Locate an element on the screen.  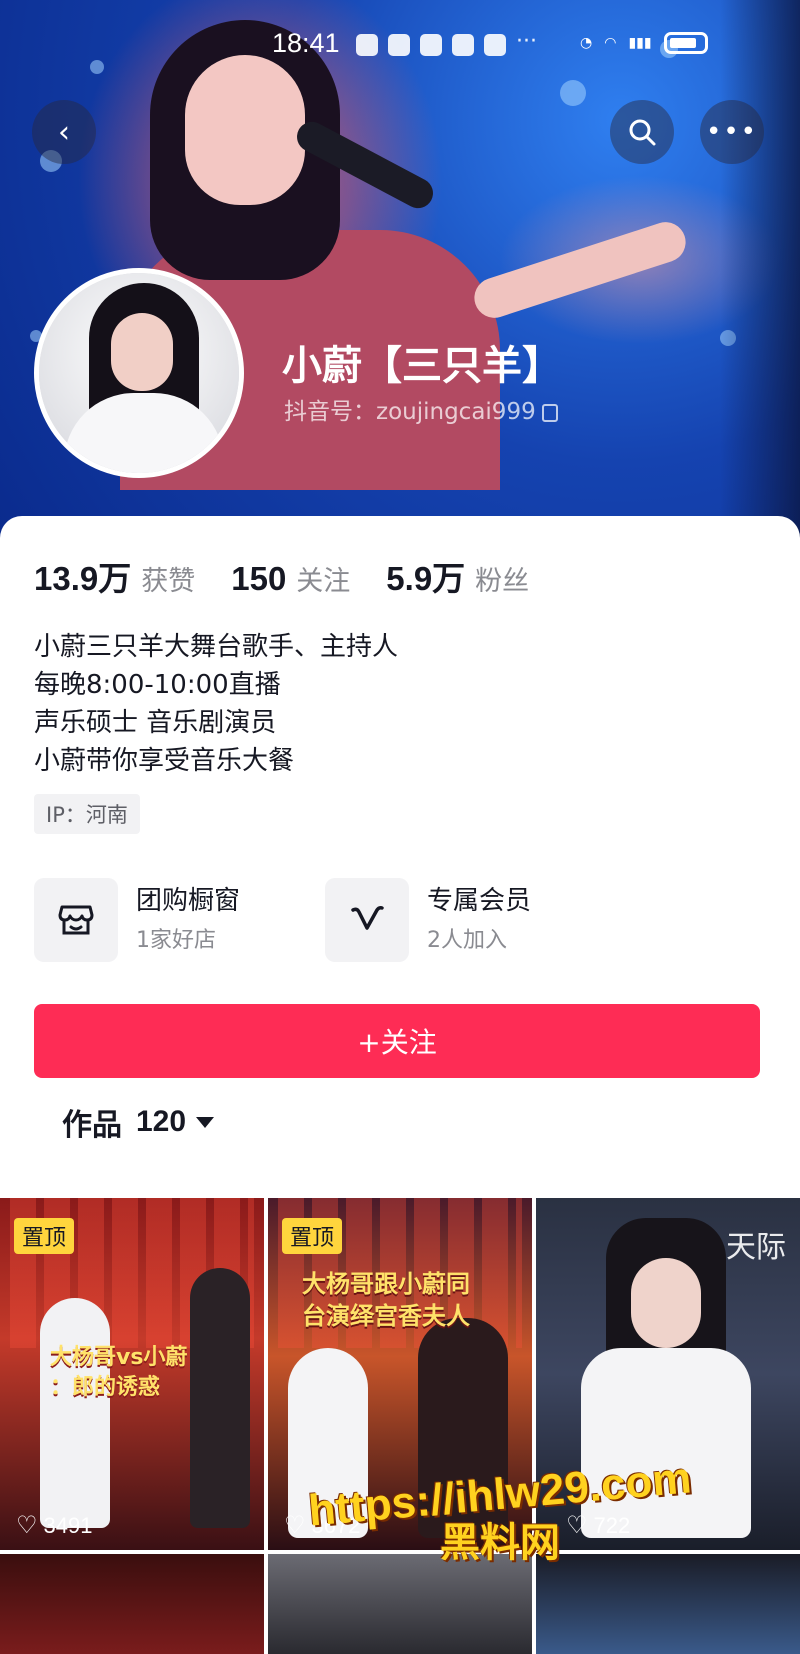
video-caption: 大杨哥vs小蔚 ：郎的诱惑 is located at coordinates (119, 1372).